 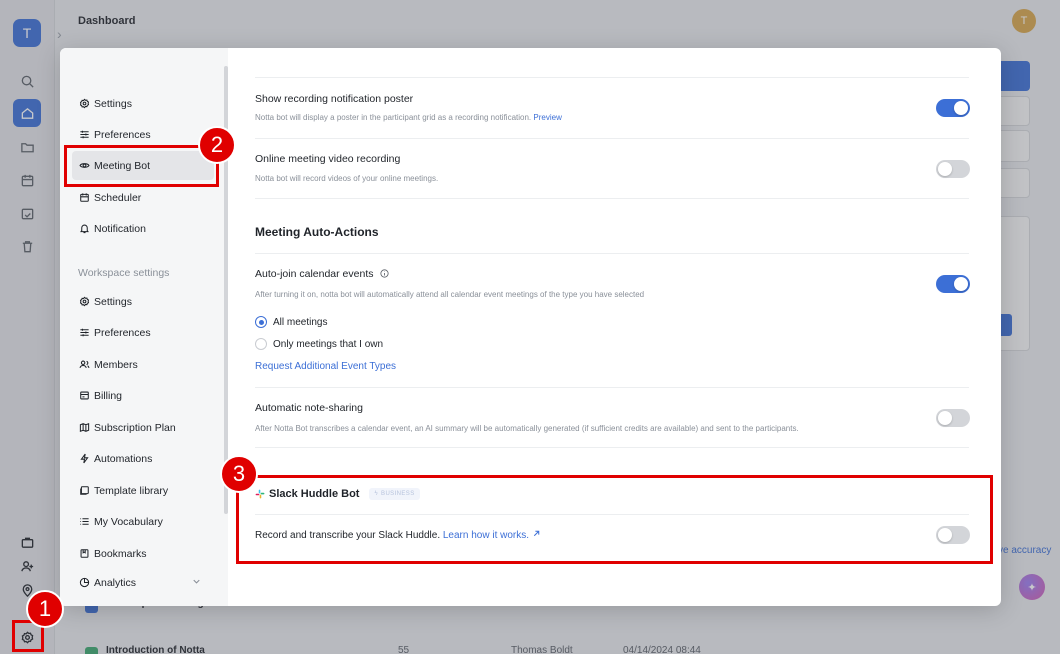 I want to click on billing-icon, so click(x=84, y=395).